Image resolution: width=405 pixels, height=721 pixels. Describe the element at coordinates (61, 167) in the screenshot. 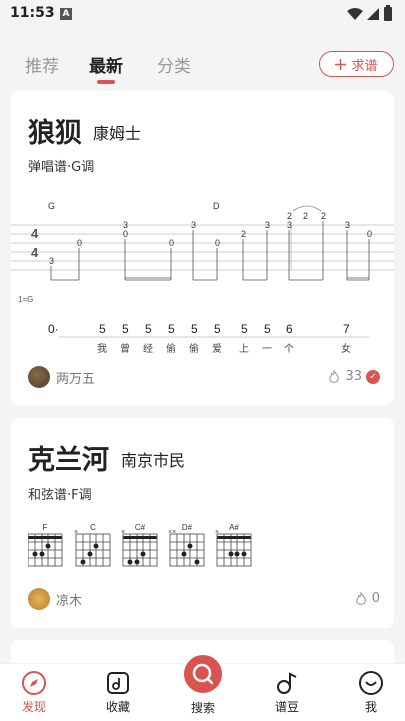

I see `song-type: 弹唱谱·G调` at that location.